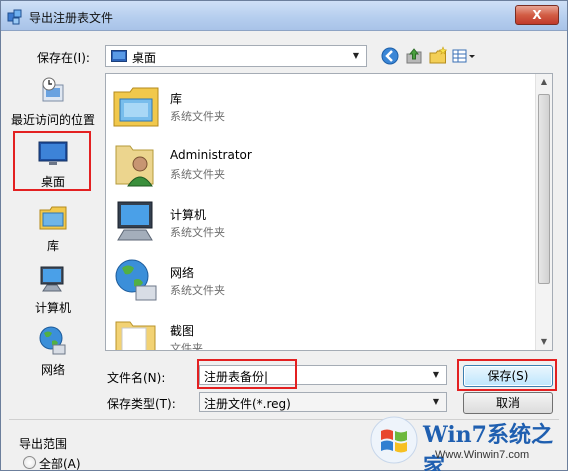 The image size is (568, 471). I want to click on network-icon, so click(52, 340).